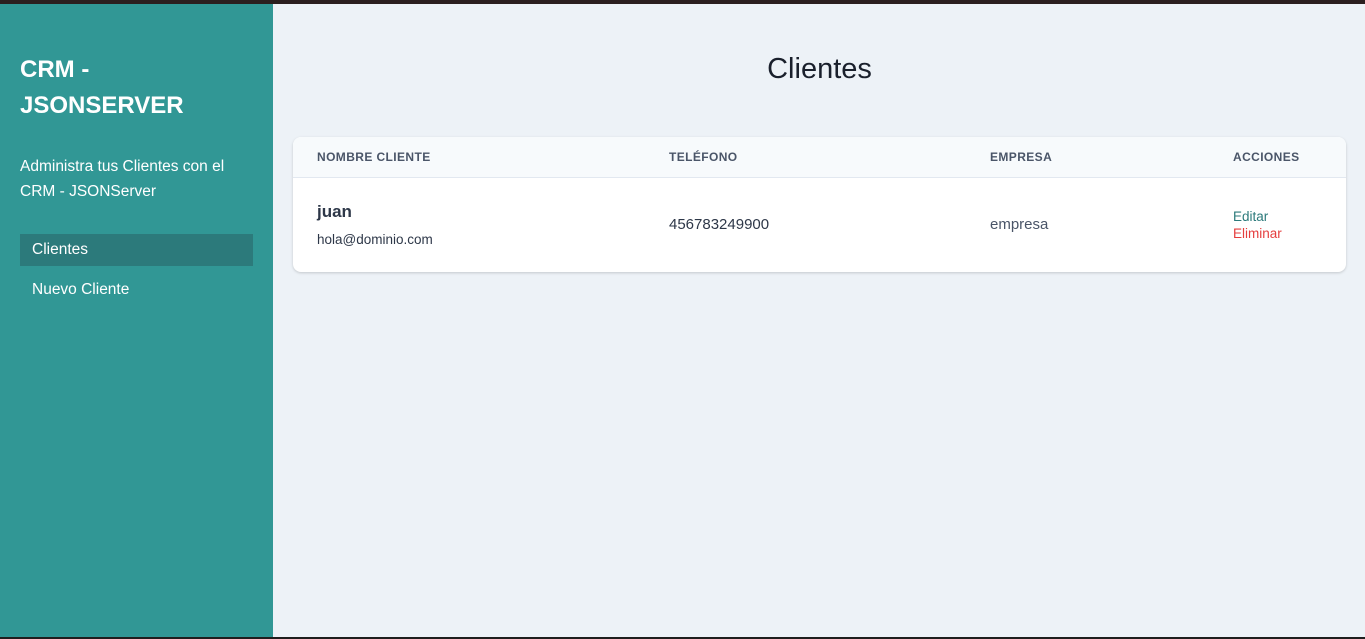  Describe the element at coordinates (136, 290) in the screenshot. I see `nav-link-nuevo-cliente: Nuevo Cliente` at that location.